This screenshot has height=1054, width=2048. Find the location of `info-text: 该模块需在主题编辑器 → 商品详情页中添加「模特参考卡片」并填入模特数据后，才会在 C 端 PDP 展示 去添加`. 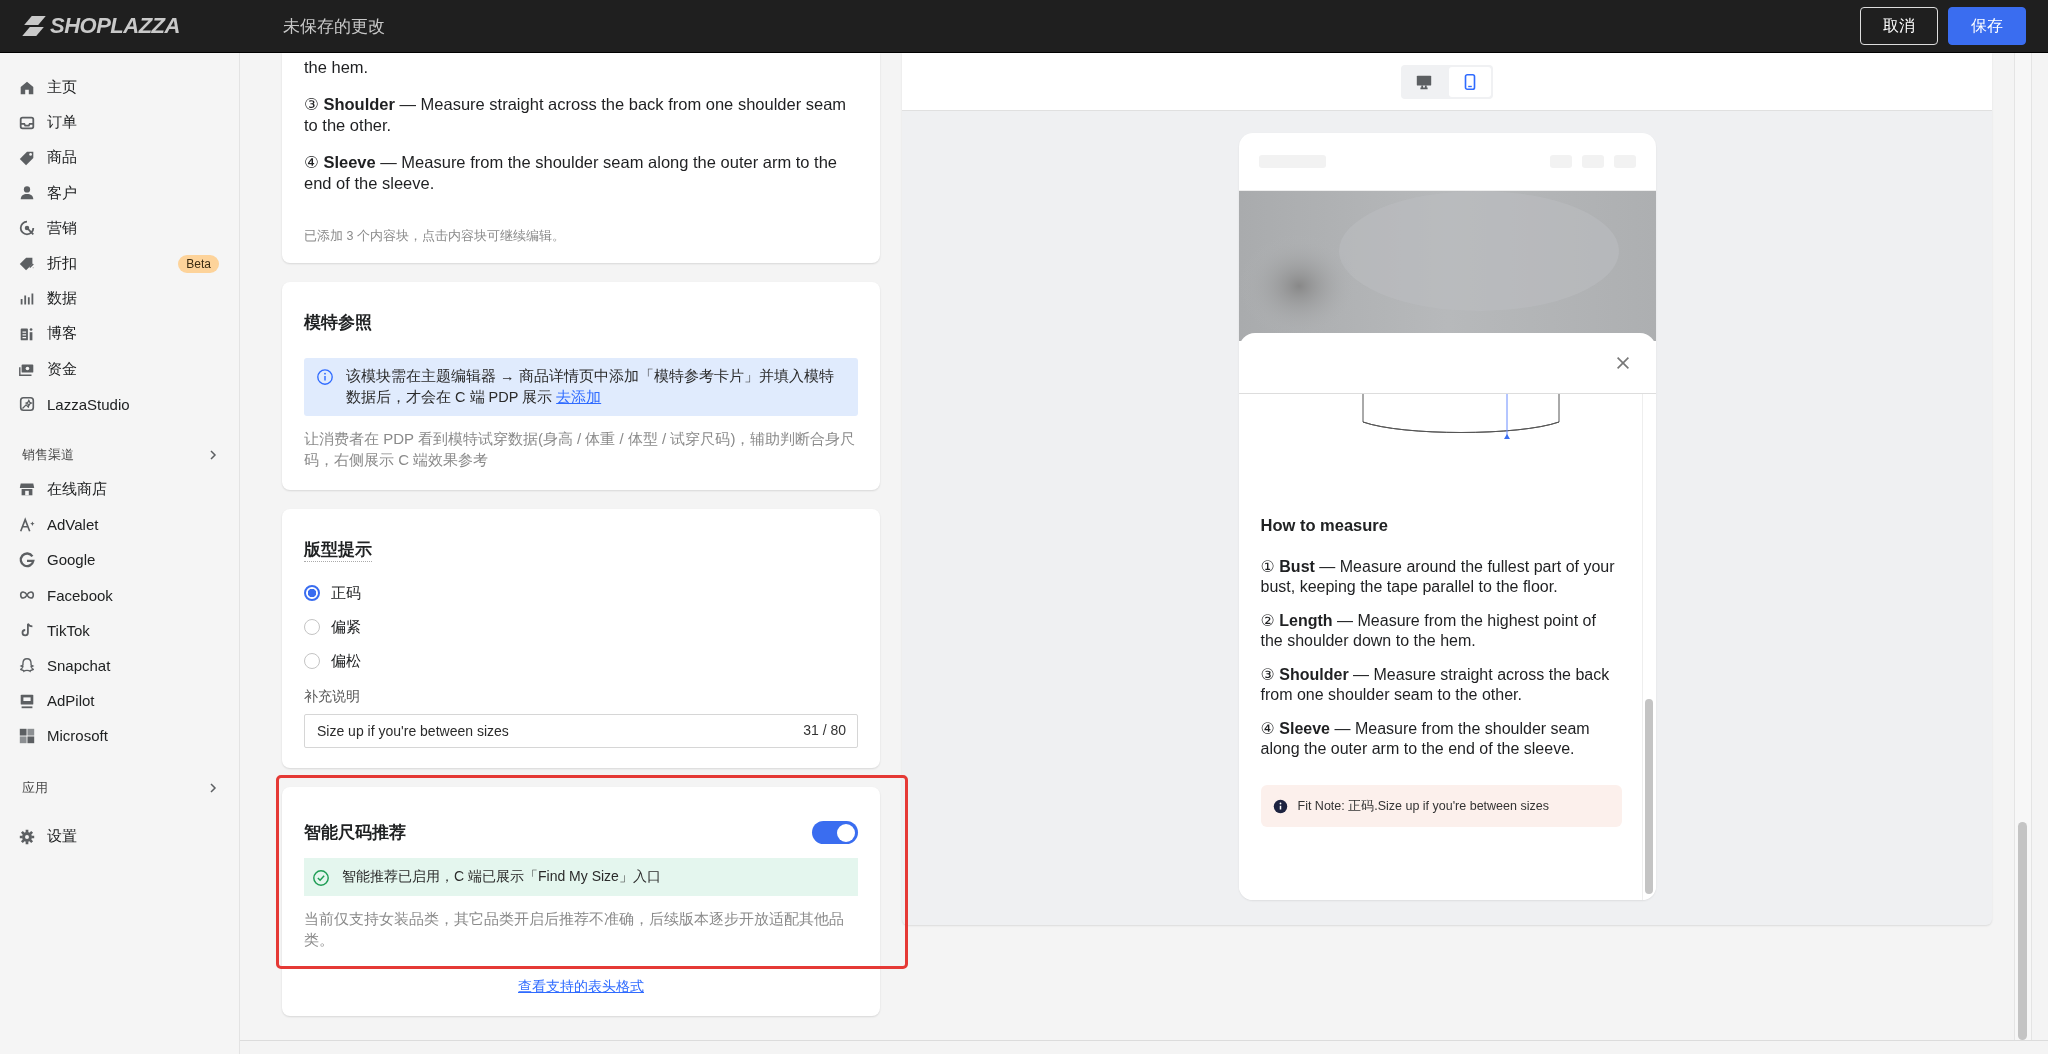

info-text: 该模块需在主题编辑器 → 商品详情页中添加「模特参考卡片」并填入模特数据后，才会在 C 端 PDP 展示 去添加 is located at coordinates (590, 387).